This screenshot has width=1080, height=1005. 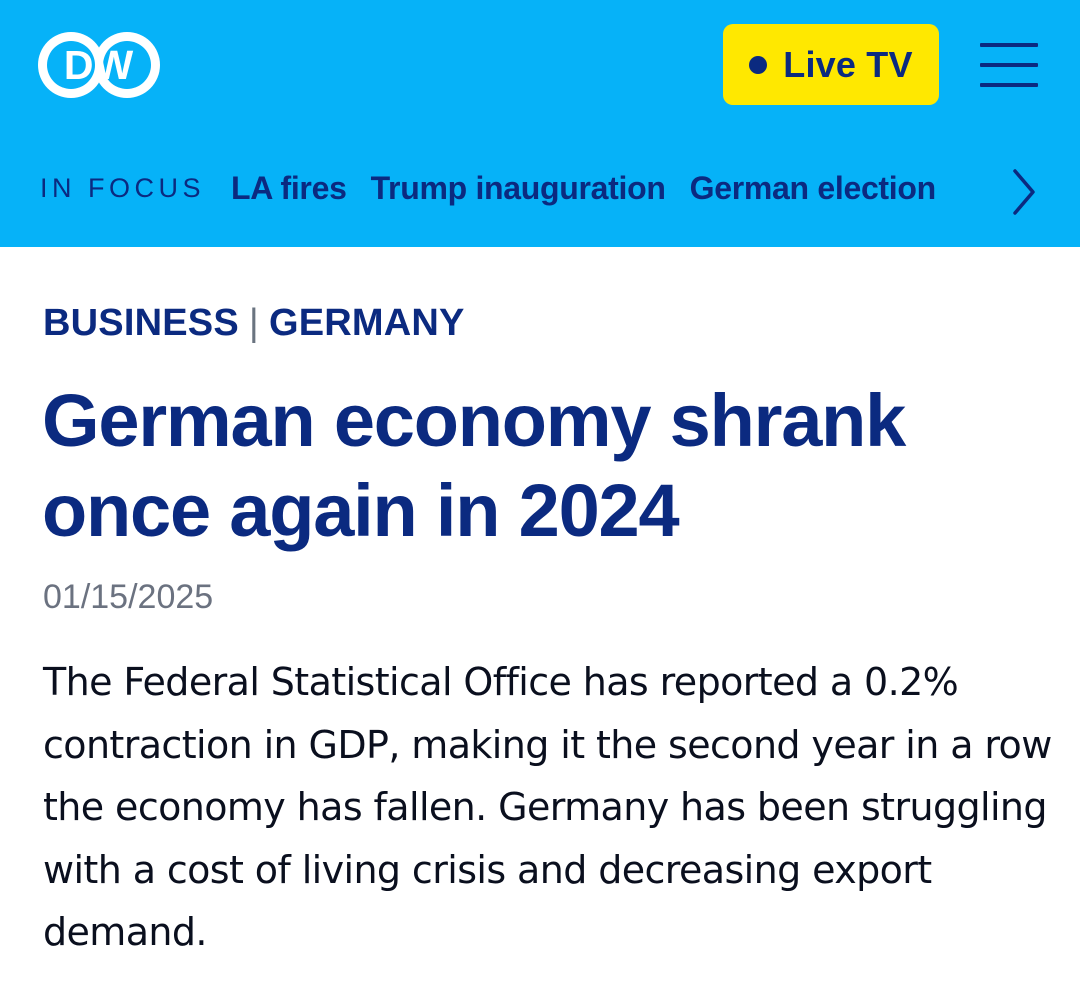 I want to click on live-tv-label: Live TV, so click(x=848, y=64).